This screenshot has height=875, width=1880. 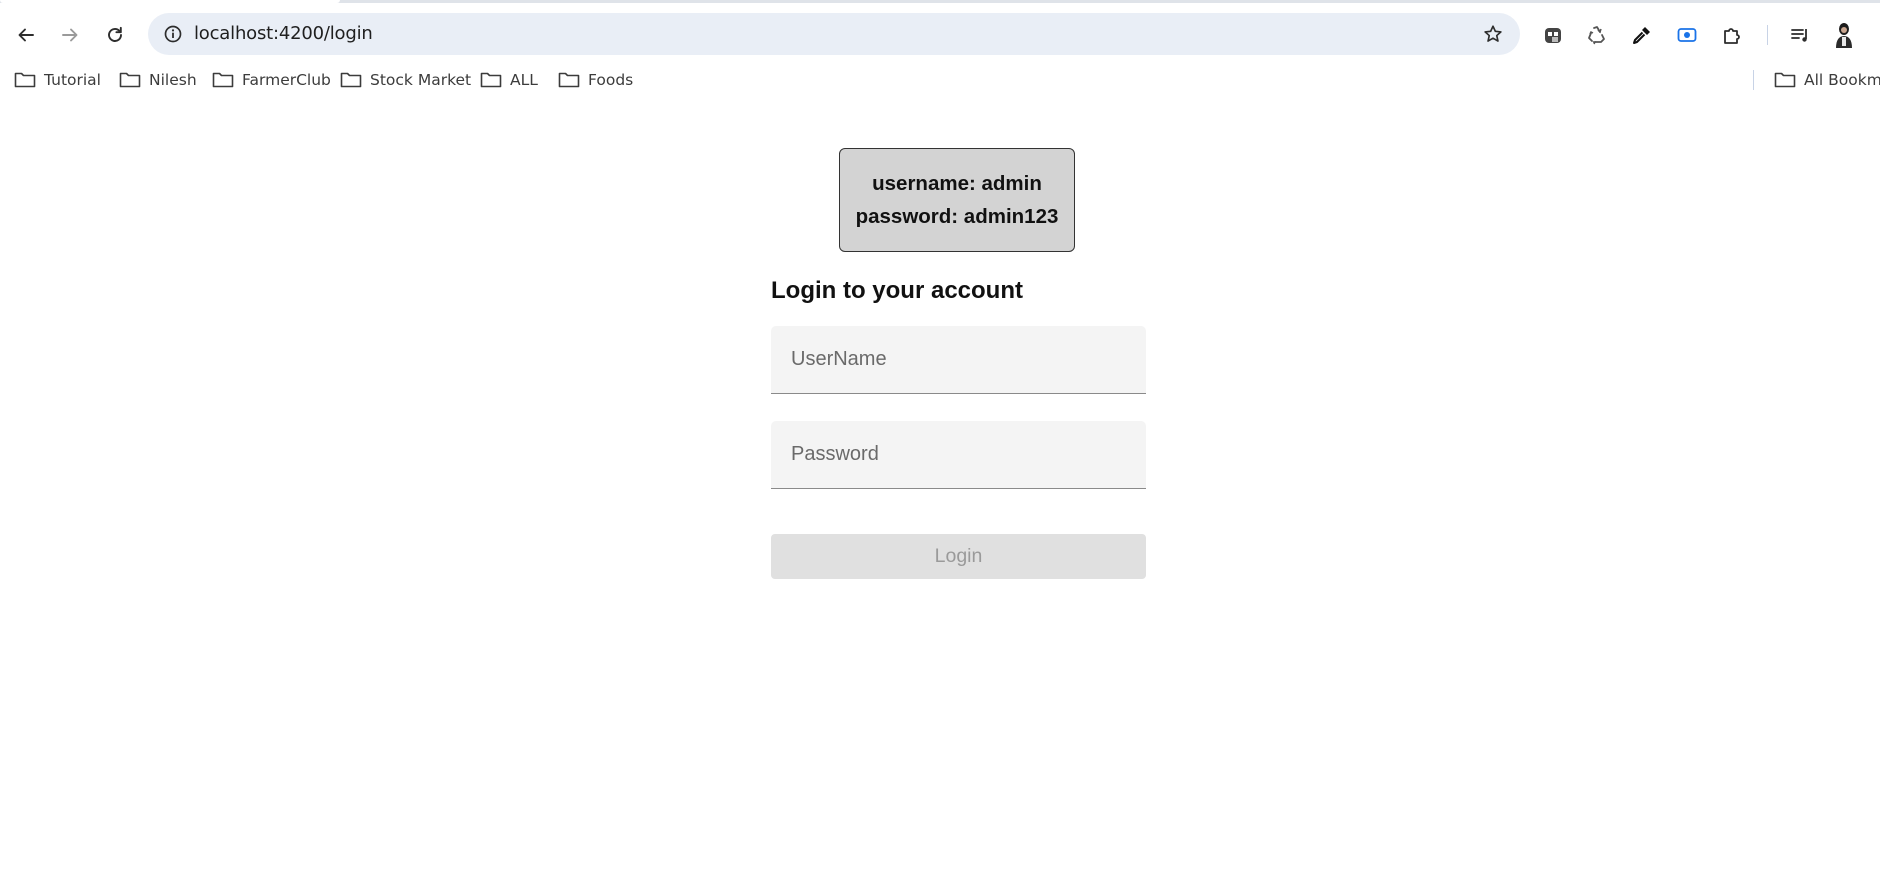 I want to click on bookmark-star-button, so click(x=1493, y=34).